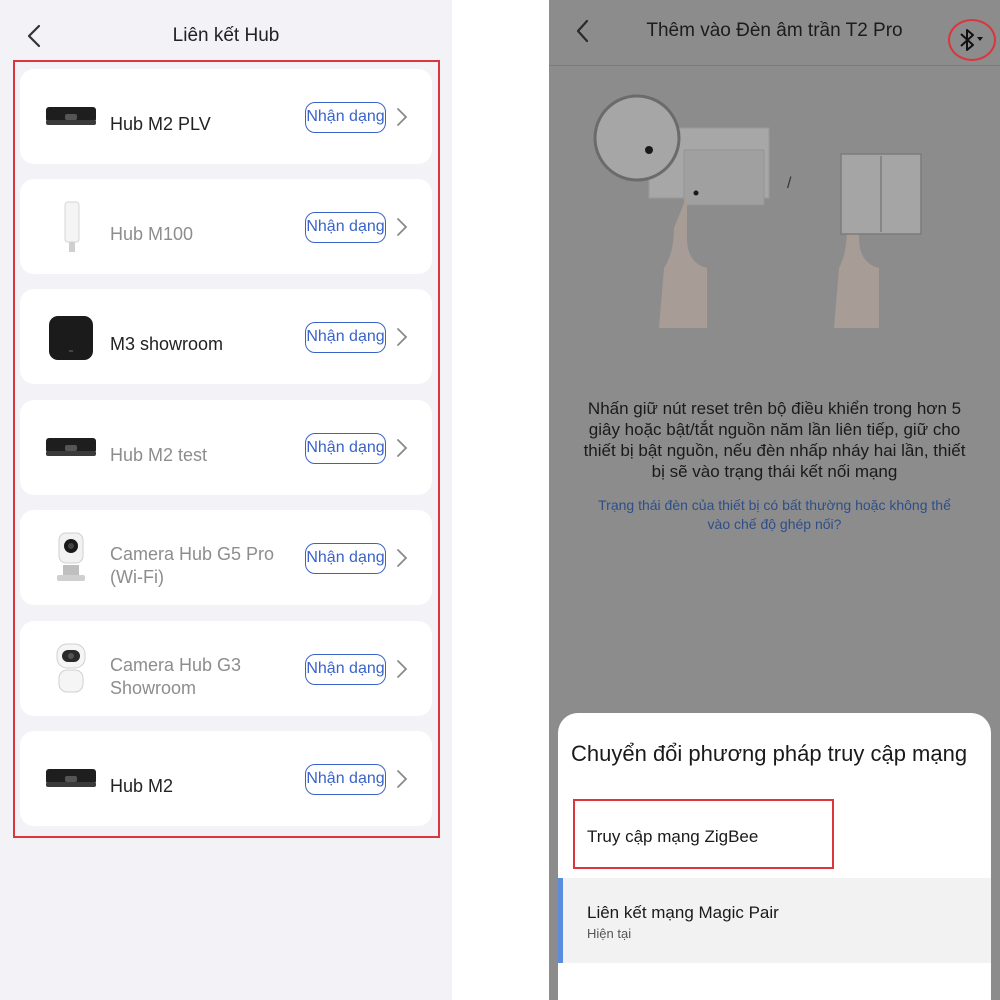 The width and height of the screenshot is (1000, 1000). Describe the element at coordinates (160, 124) in the screenshot. I see `hub-name: Hub M2 PLV` at that location.